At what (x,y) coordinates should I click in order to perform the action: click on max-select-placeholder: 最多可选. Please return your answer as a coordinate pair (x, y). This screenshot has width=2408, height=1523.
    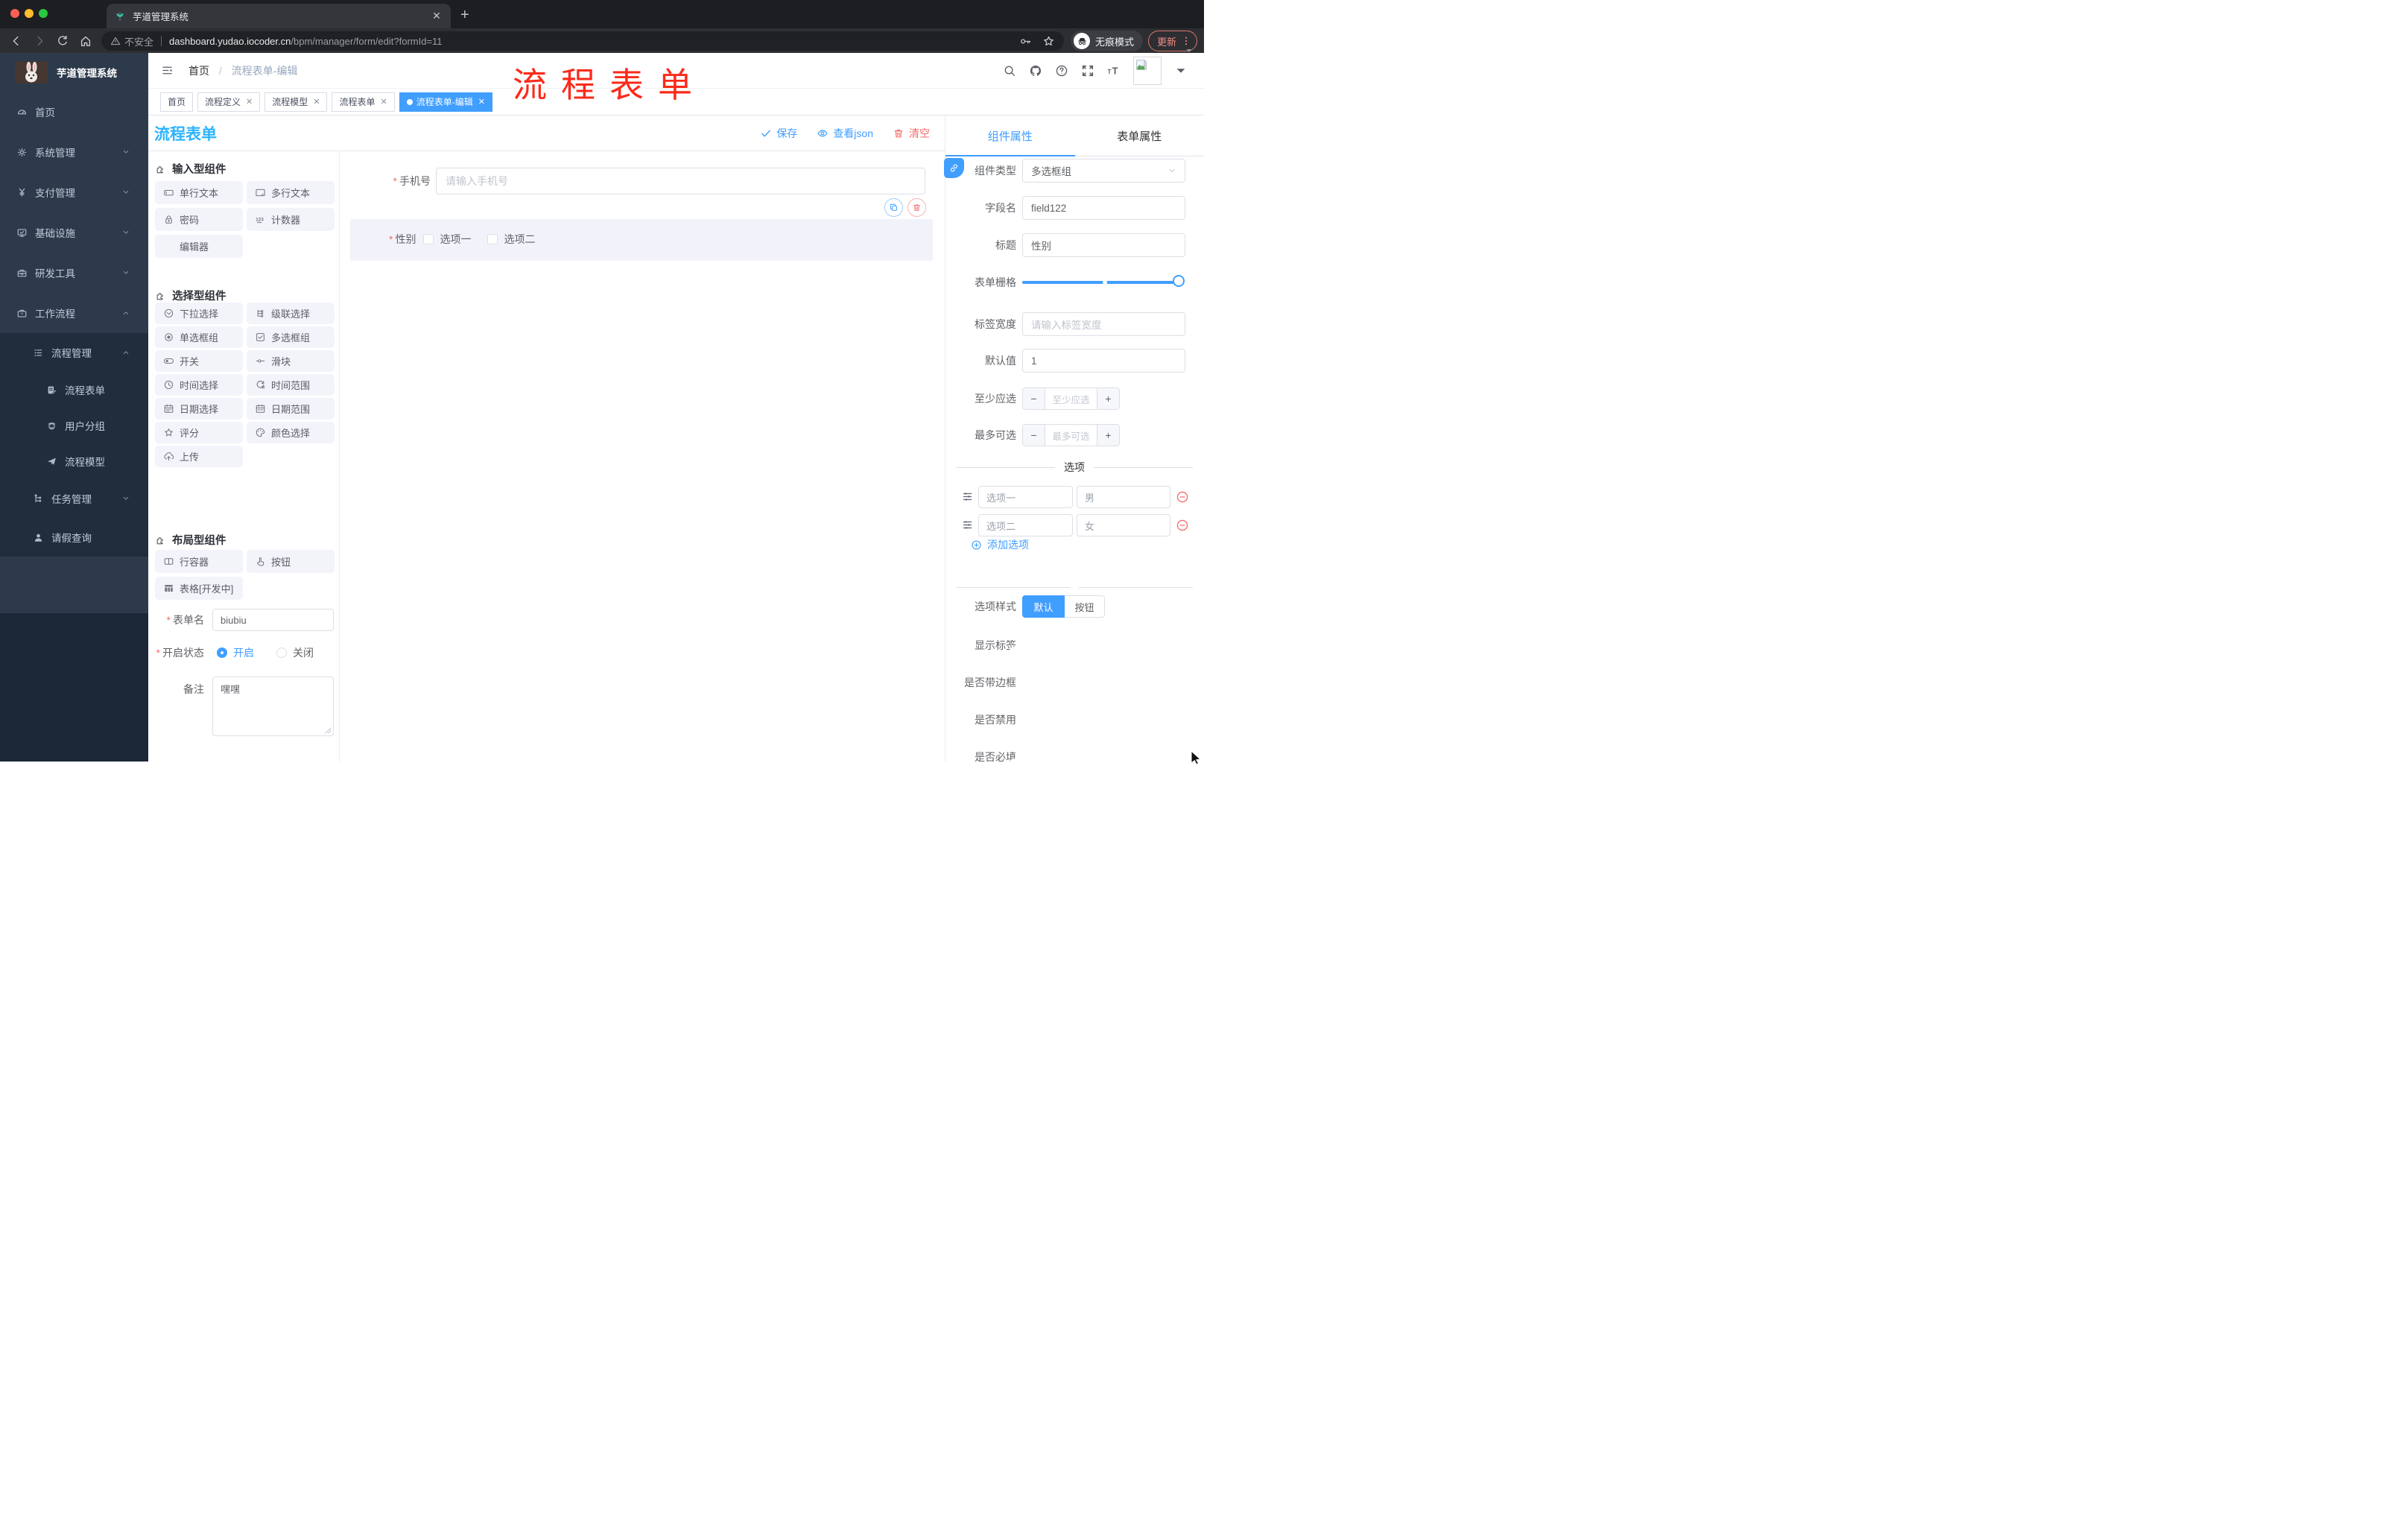
    Looking at the image, I should click on (1071, 435).